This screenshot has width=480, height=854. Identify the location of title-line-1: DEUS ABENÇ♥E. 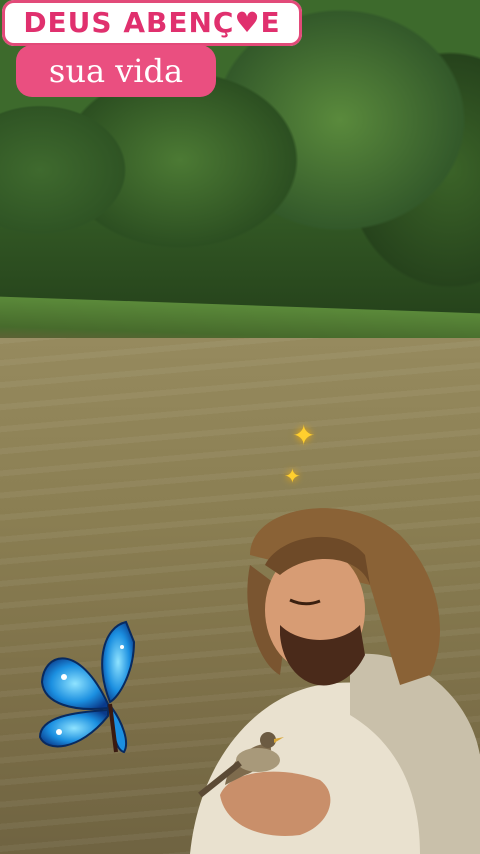
(152, 22).